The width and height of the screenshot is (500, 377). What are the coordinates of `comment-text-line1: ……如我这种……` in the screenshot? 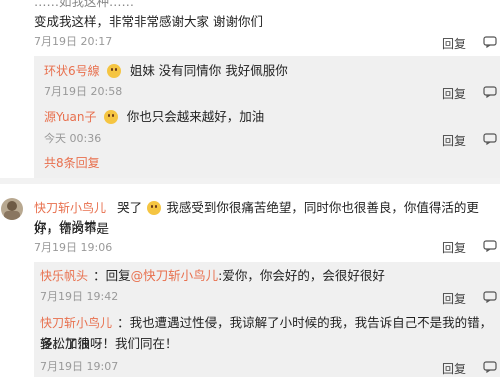 It's located at (84, 4).